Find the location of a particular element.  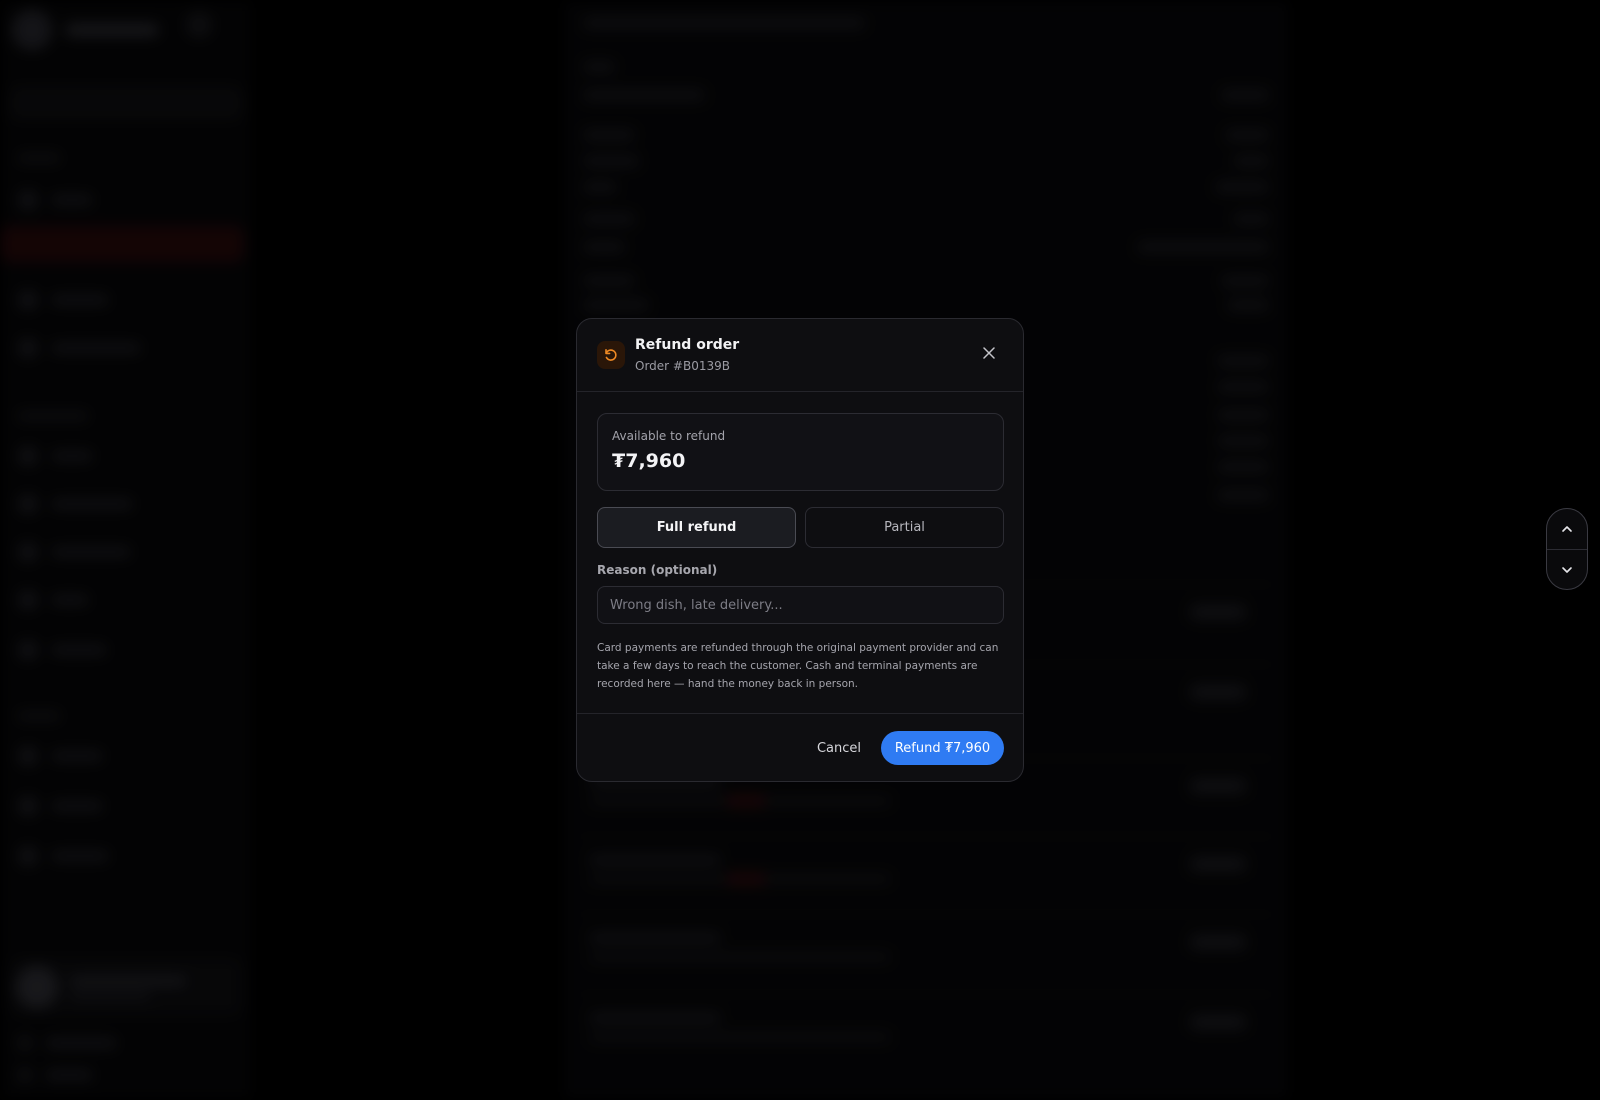

refund-icon is located at coordinates (611, 355).